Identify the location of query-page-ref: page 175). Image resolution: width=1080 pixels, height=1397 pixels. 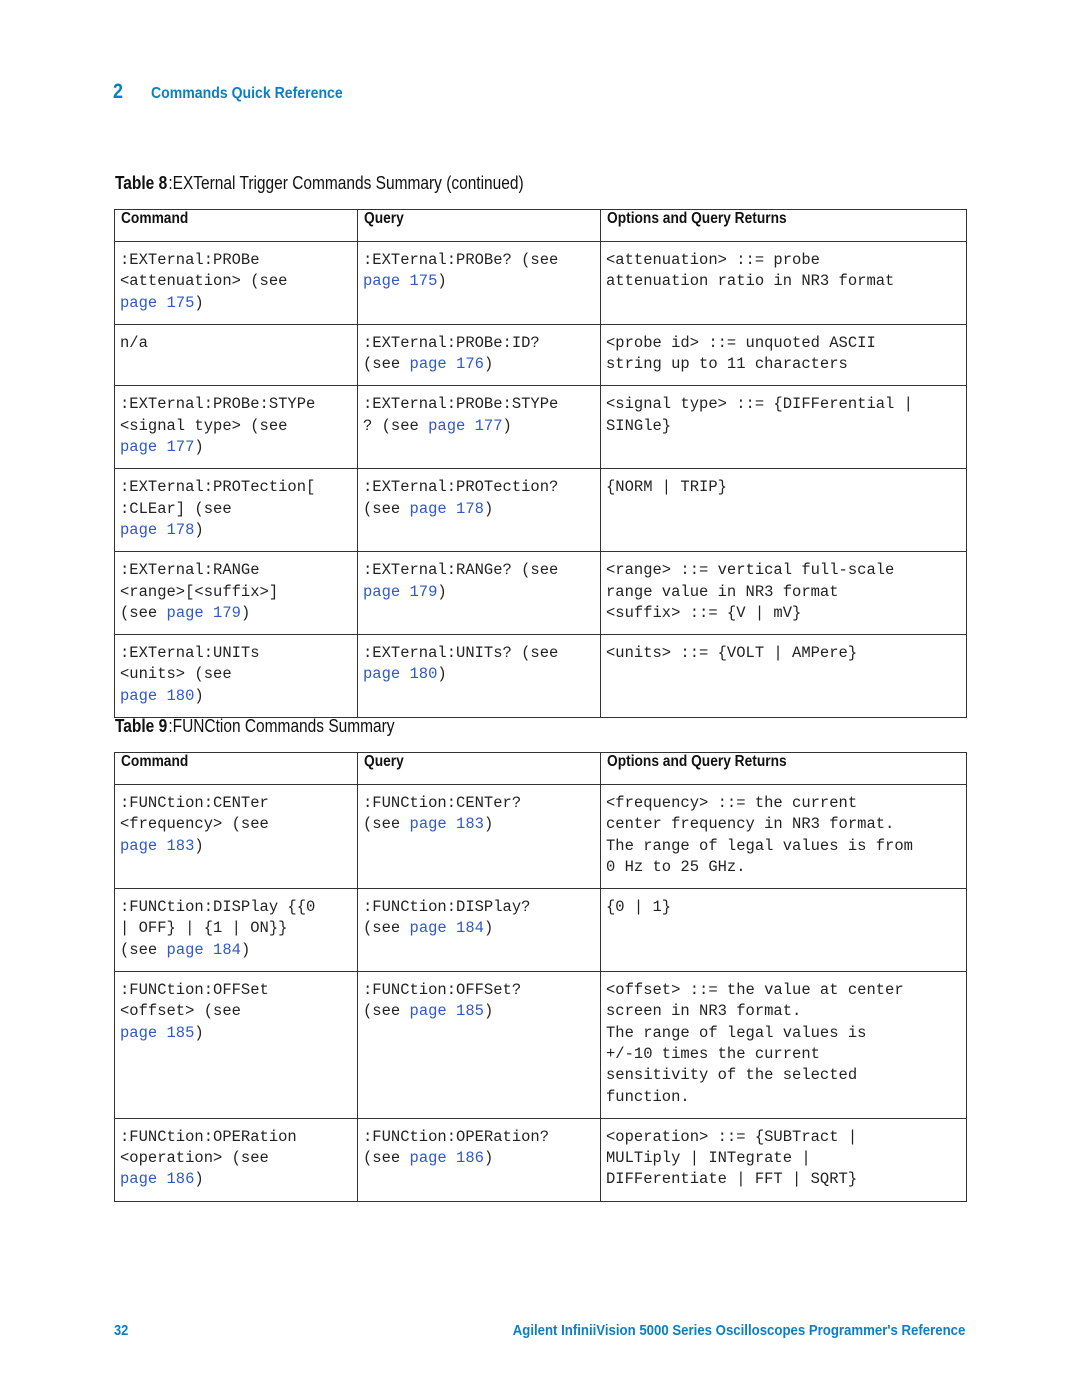
(478, 281).